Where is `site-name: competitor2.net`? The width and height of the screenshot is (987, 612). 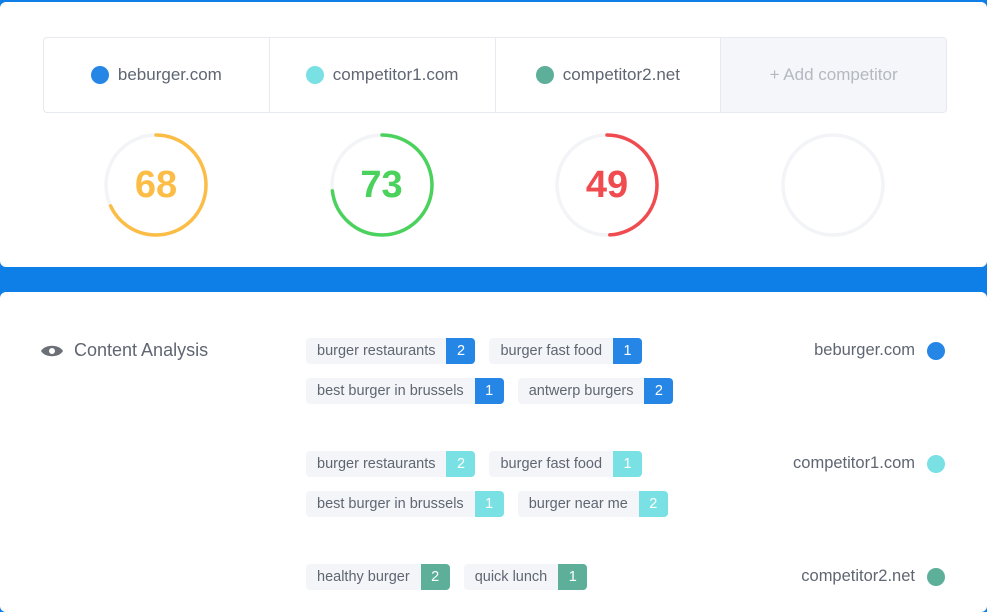 site-name: competitor2.net is located at coordinates (858, 576).